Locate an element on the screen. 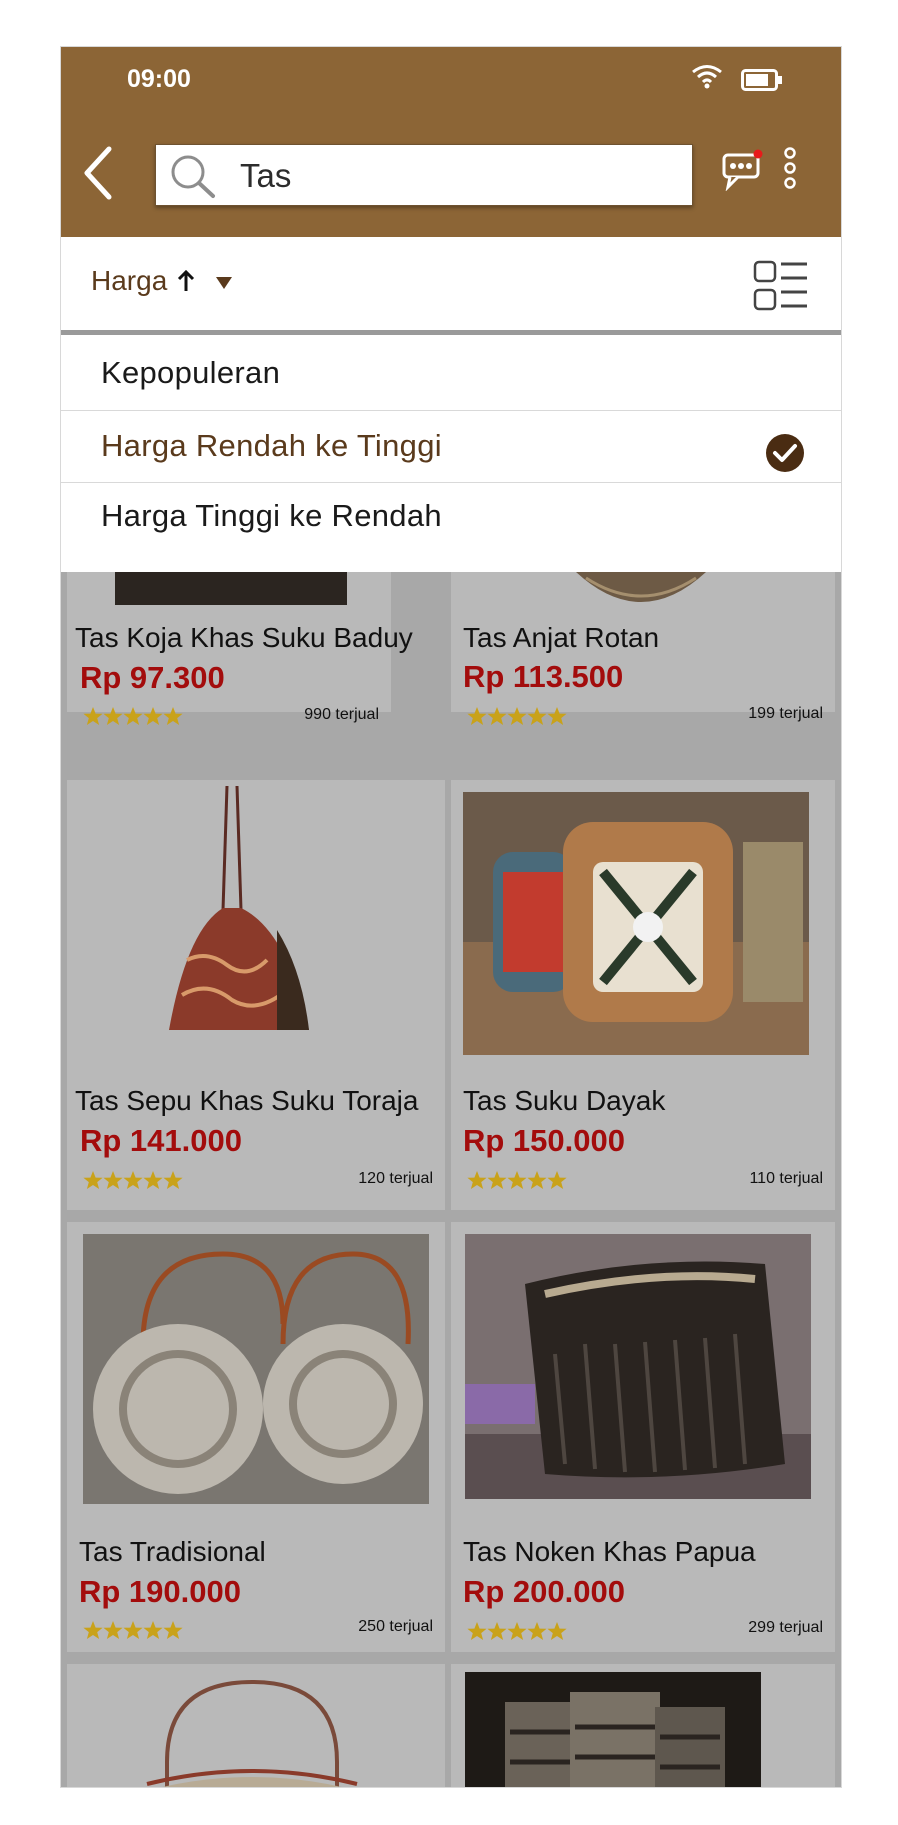 The height and width of the screenshot is (1825, 898). product-name: Tas Koja Khas Suku Baduy is located at coordinates (244, 637).